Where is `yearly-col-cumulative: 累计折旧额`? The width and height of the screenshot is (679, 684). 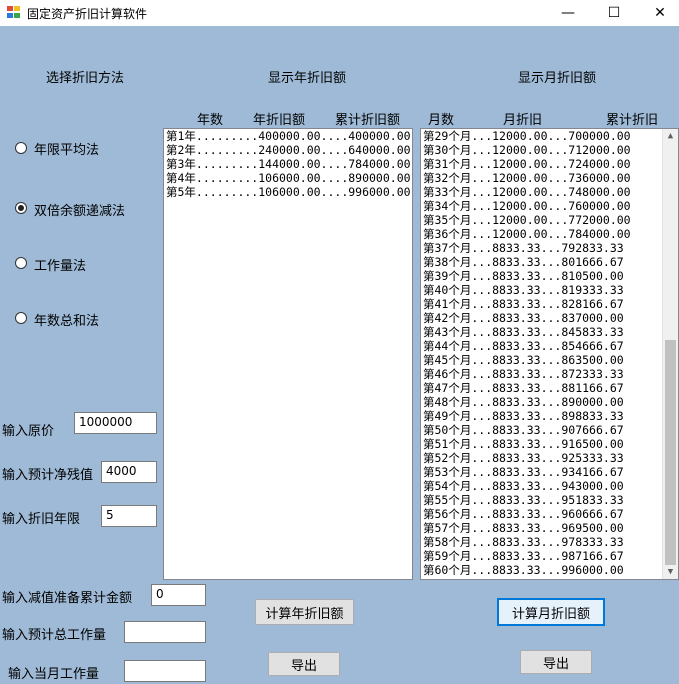
yearly-col-cumulative: 累计折旧额 is located at coordinates (368, 120).